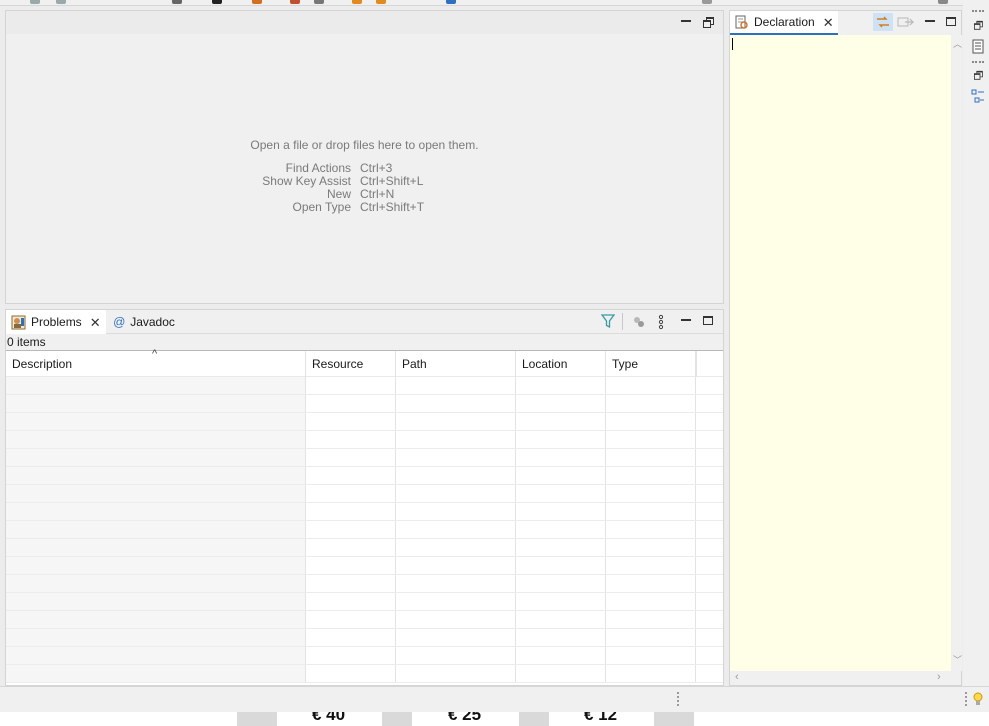  Describe the element at coordinates (840, 678) in the screenshot. I see `horizontal-scrollbar: ‹ ›` at that location.